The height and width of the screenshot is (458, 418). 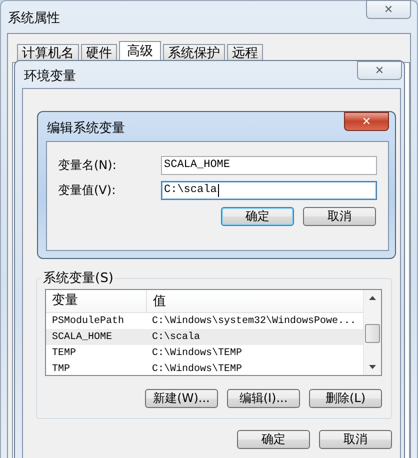 I want to click on list-row: SCALA_HOME C:\scala, so click(x=204, y=337).